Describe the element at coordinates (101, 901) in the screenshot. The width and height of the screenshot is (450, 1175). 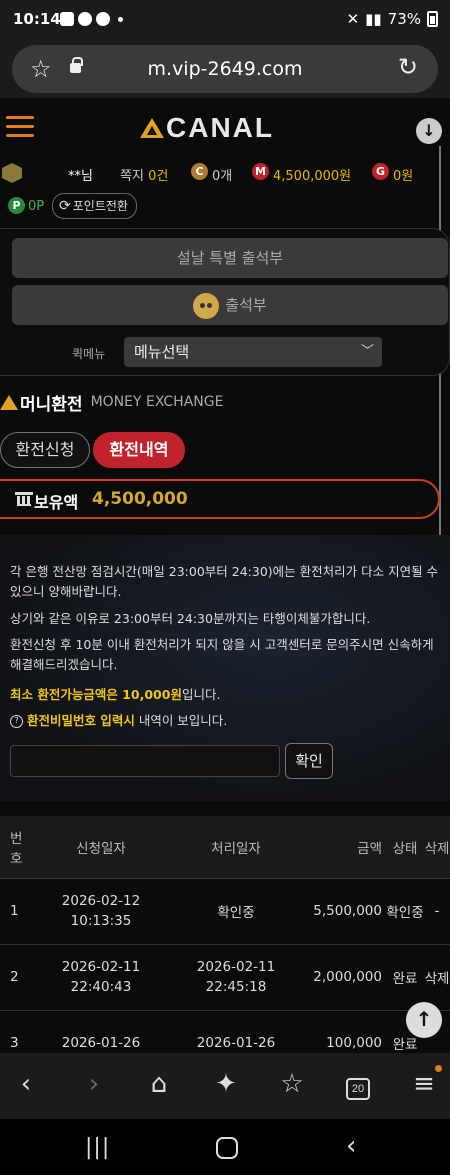
I see `request-date: 2026-02-12` at that location.